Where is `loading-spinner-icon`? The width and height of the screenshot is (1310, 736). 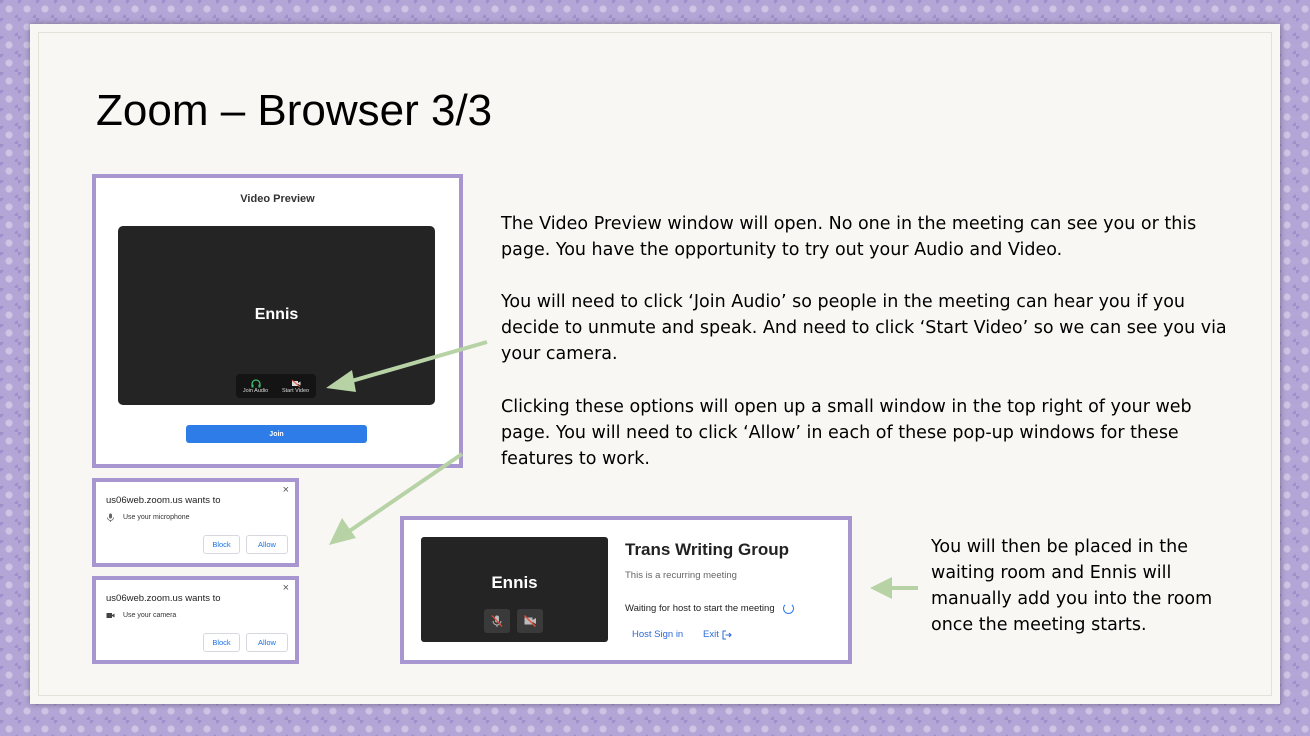
loading-spinner-icon is located at coordinates (788, 608).